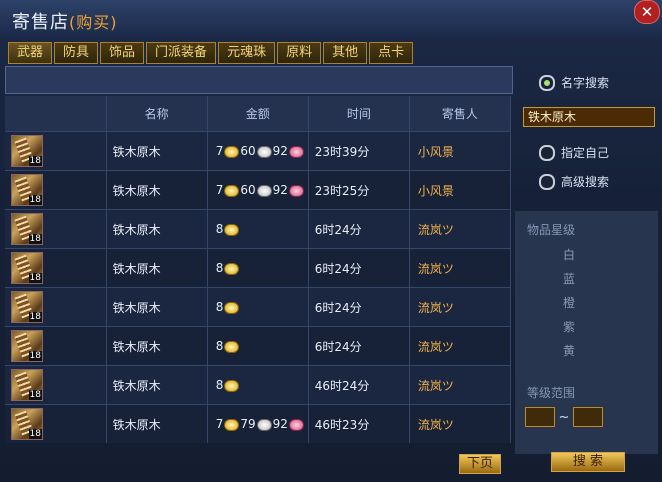 The height and width of the screenshot is (482, 662). I want to click on price-column-header: 金额, so click(258, 114).